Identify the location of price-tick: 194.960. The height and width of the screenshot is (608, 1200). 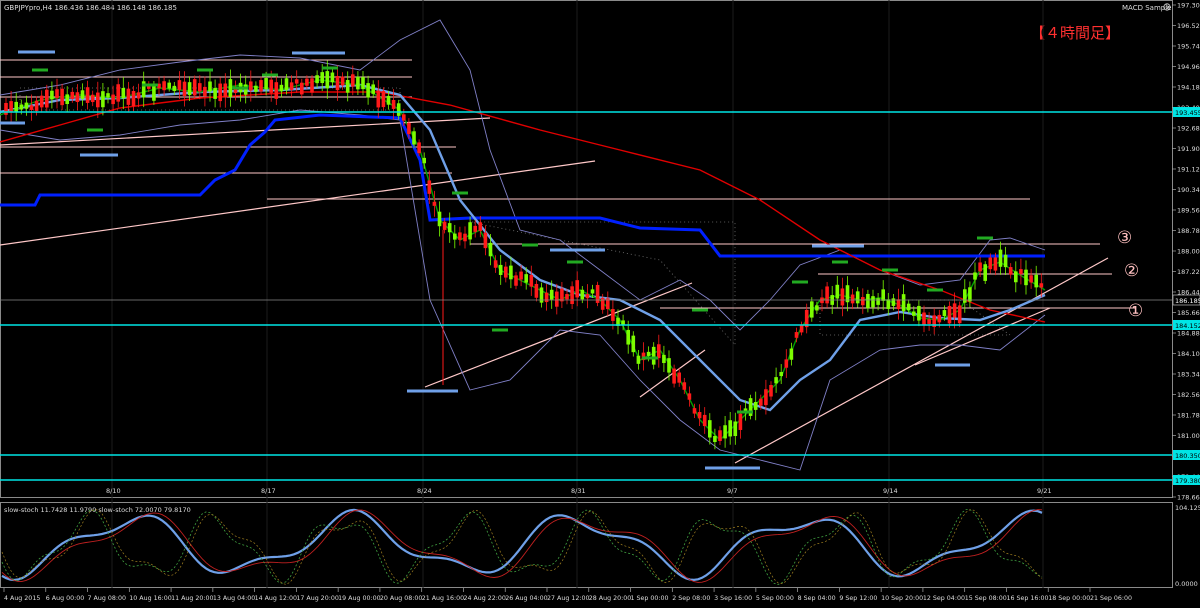
(1186, 67).